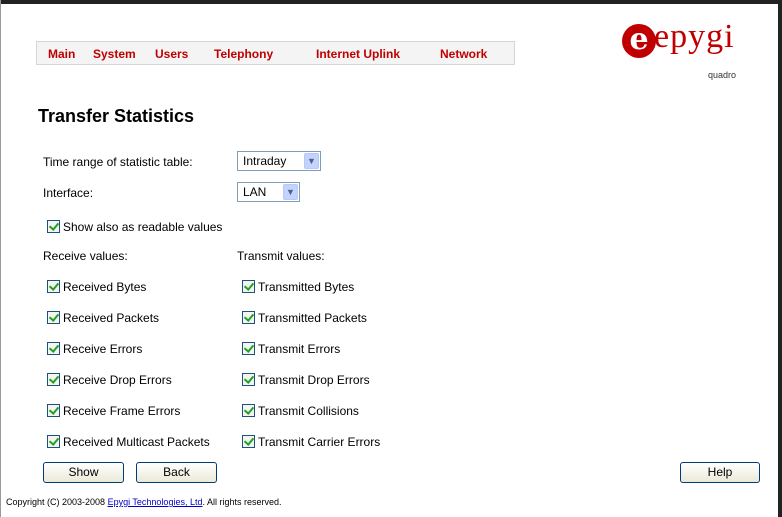 This screenshot has width=782, height=517. I want to click on transmitted-bytes-checkbox, so click(248, 286).